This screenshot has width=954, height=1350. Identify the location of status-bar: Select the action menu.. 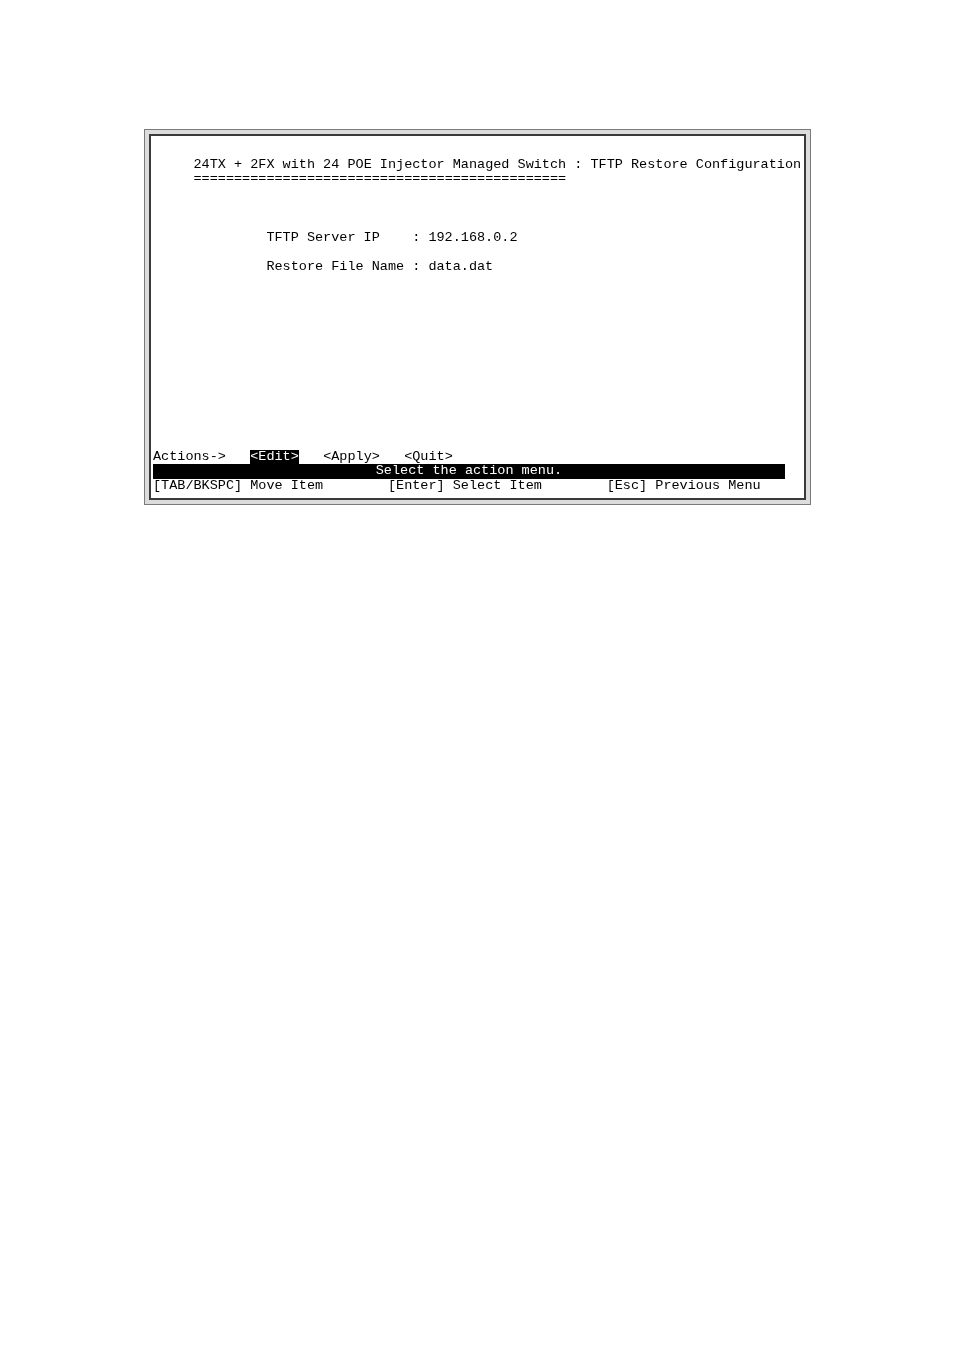
(469, 471).